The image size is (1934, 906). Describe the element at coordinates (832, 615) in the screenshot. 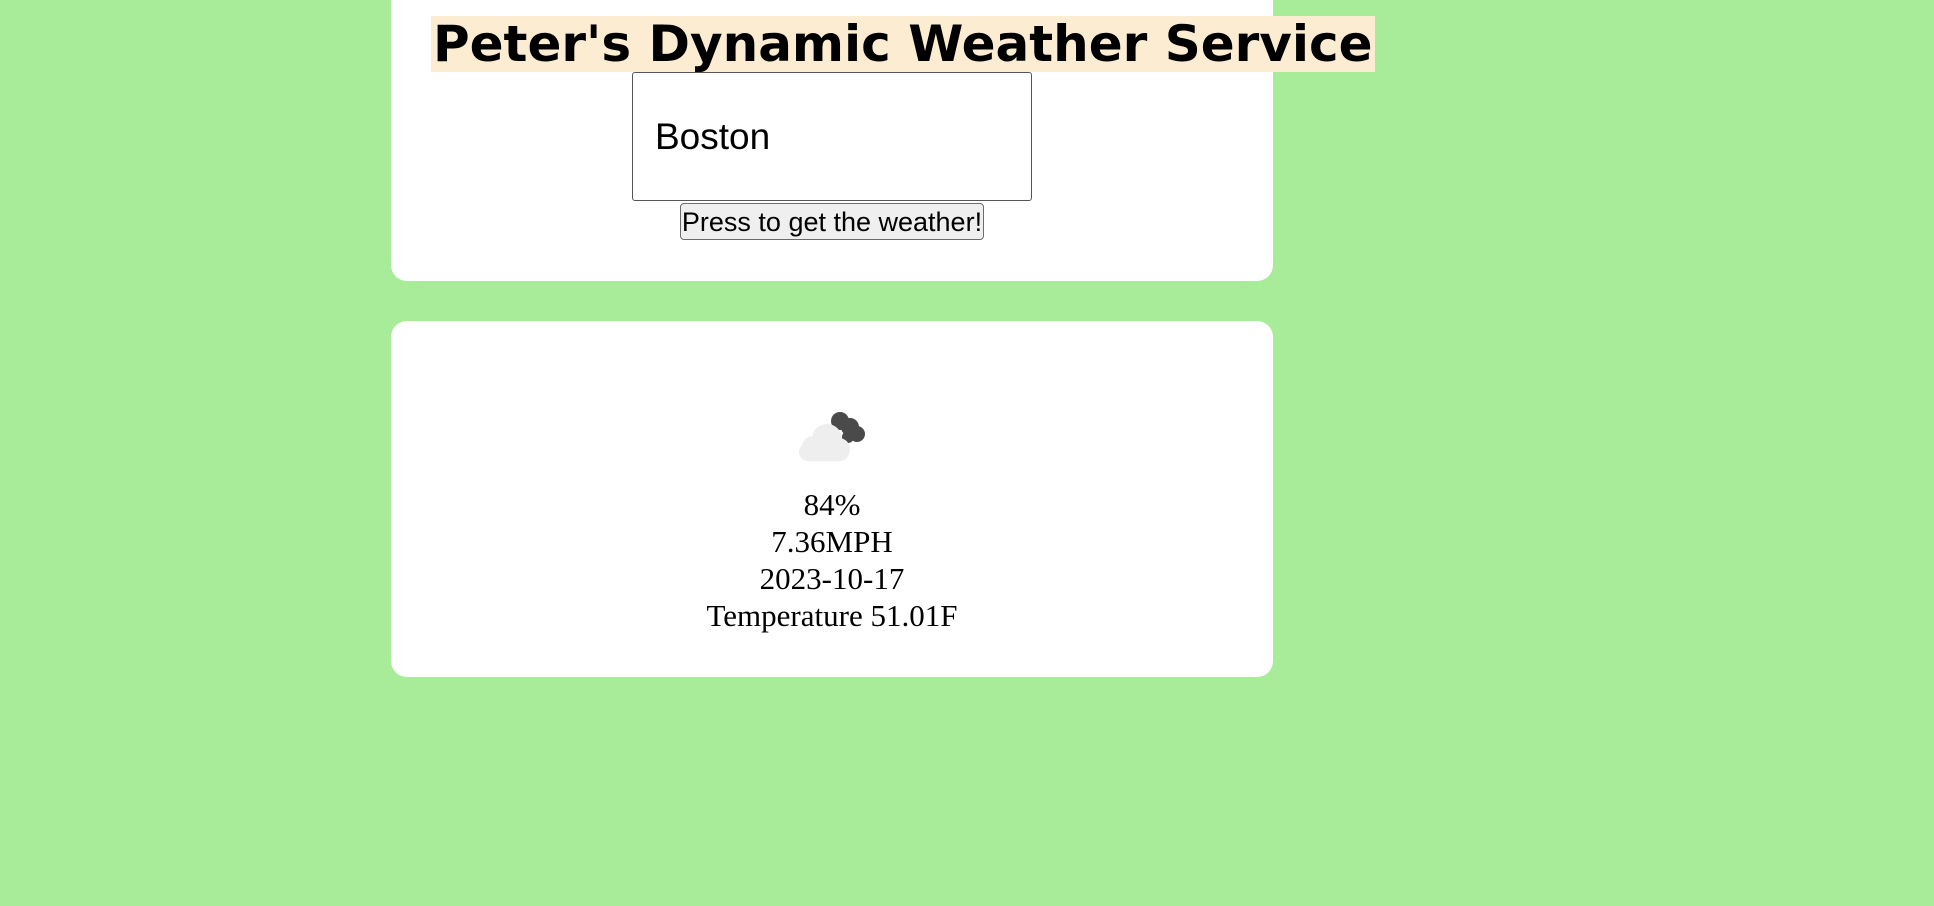

I see `temperature-value: Temperature 51.01F` at that location.